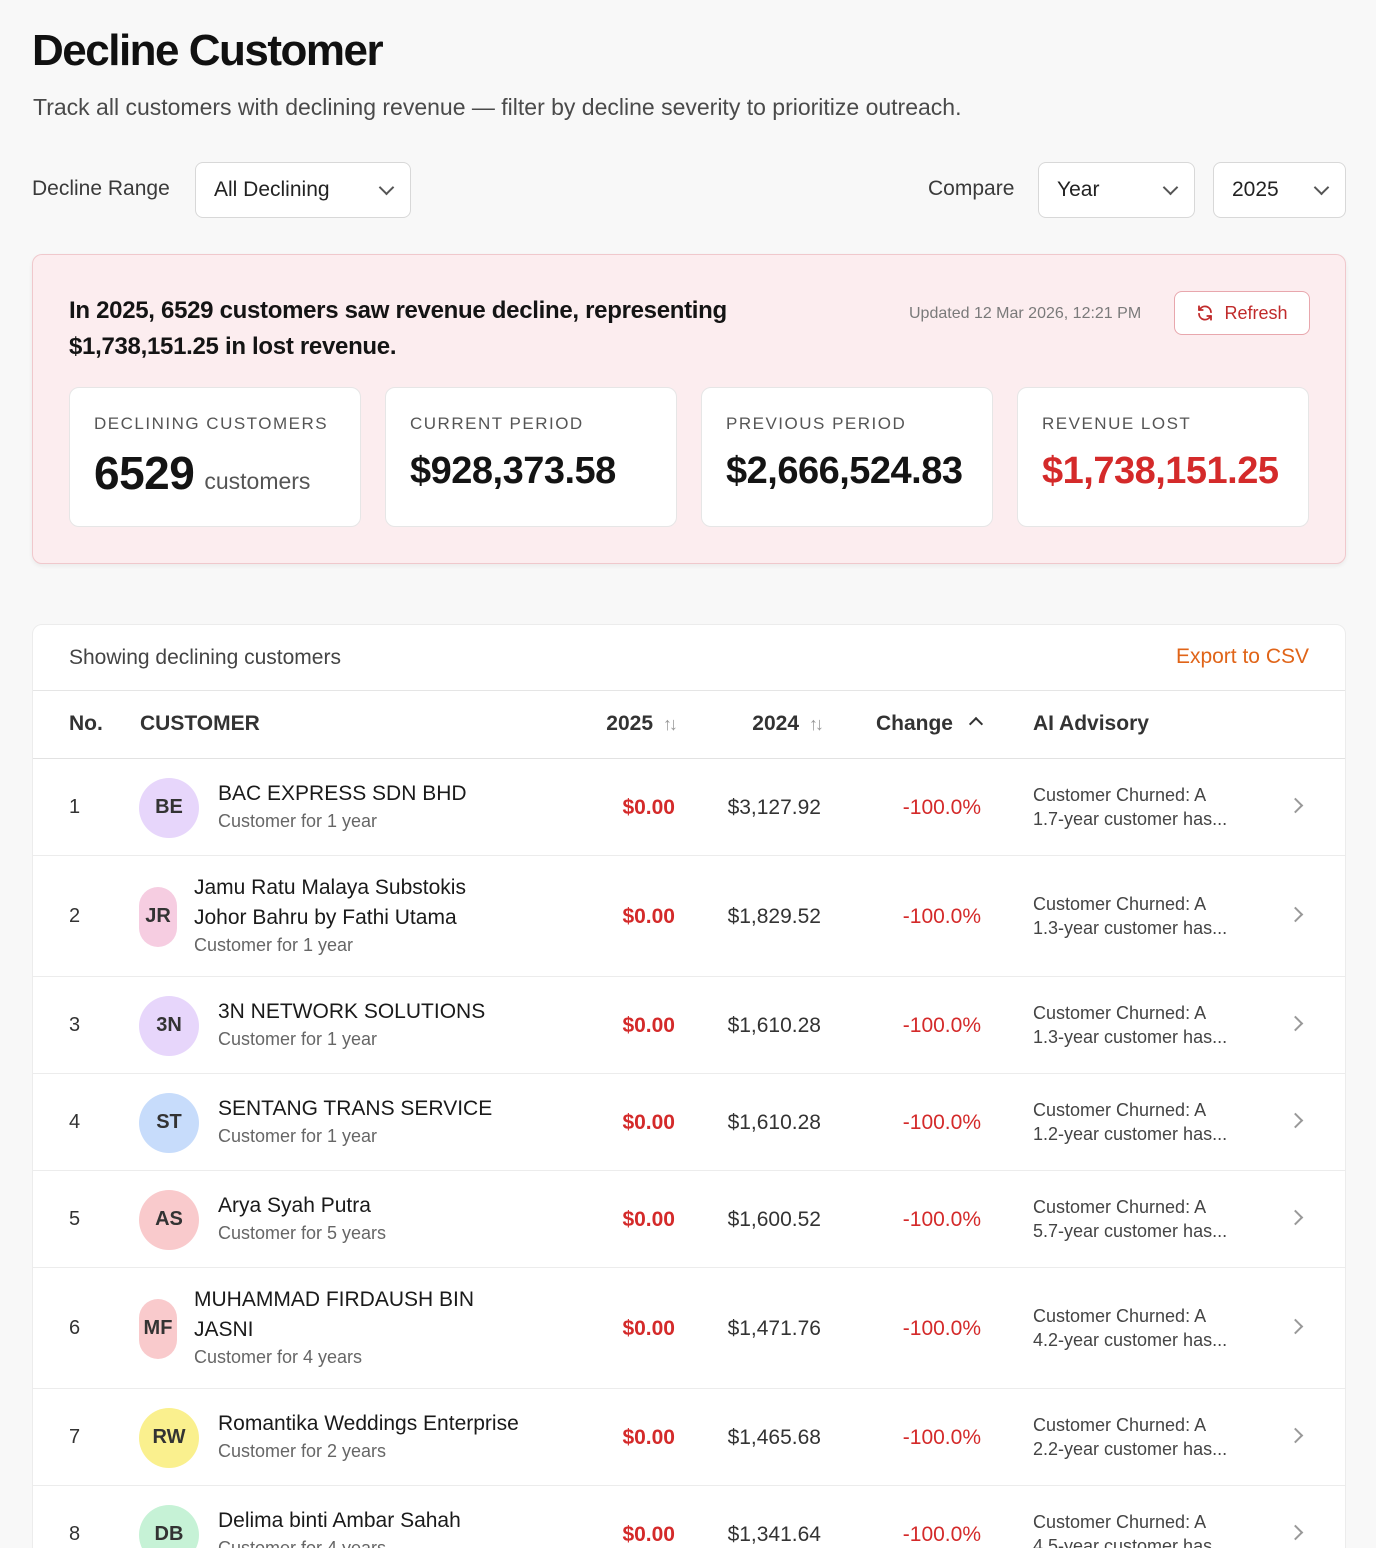 This screenshot has height=1548, width=1376. I want to click on column-header-customer: CUSTOMER, so click(200, 723).